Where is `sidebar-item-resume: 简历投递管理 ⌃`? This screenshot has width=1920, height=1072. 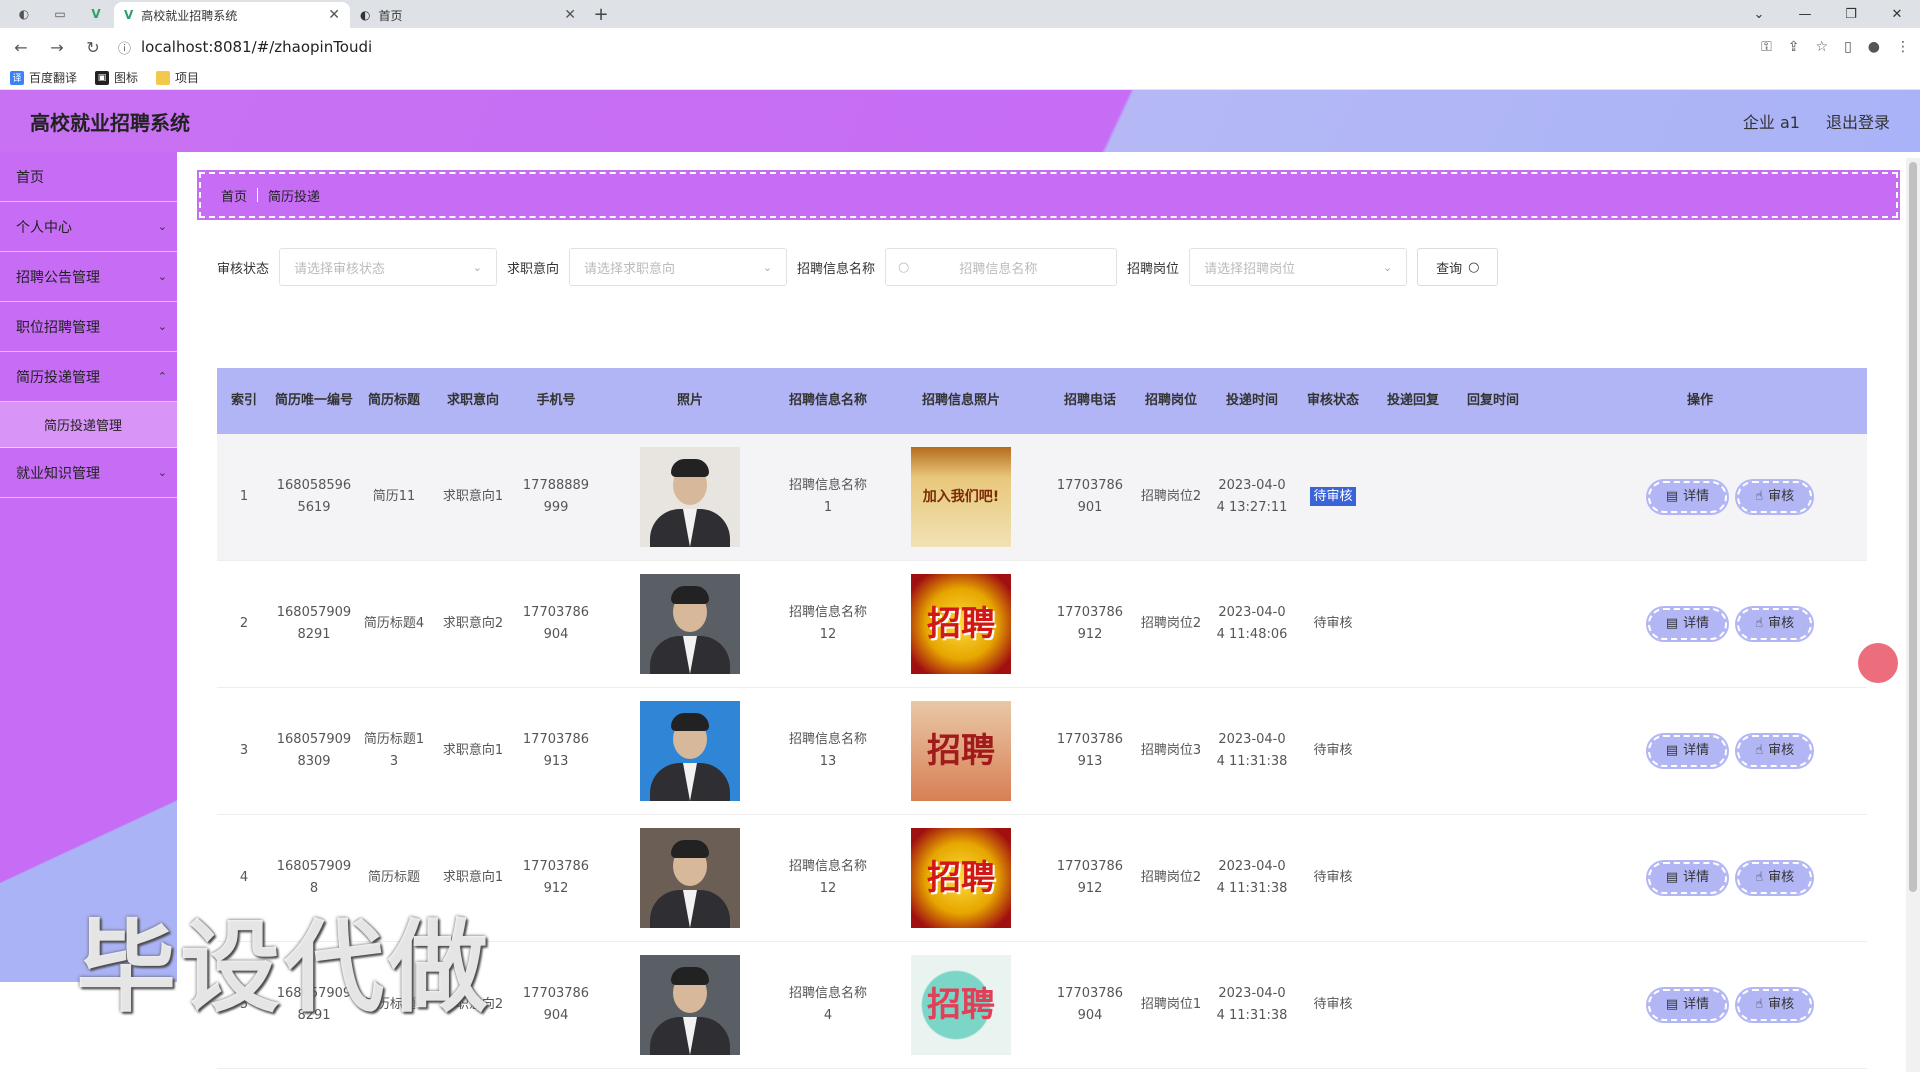 sidebar-item-resume: 简历投递管理 ⌃ is located at coordinates (88, 377).